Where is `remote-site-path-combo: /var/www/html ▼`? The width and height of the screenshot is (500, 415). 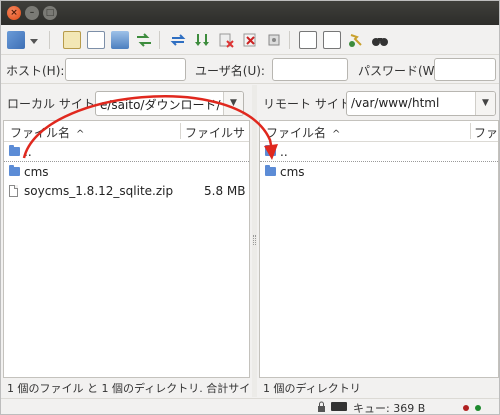
remote-site-path-combo: /var/www/html ▼ is located at coordinates (421, 103).